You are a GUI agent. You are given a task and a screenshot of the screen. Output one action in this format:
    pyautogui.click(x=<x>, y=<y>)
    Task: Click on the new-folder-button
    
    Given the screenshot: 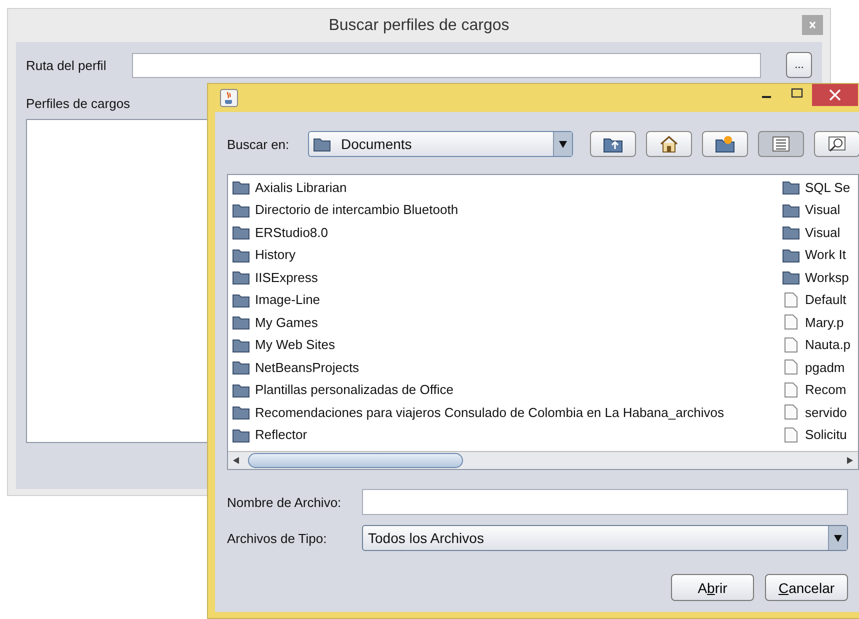 What is the action you would take?
    pyautogui.click(x=725, y=144)
    